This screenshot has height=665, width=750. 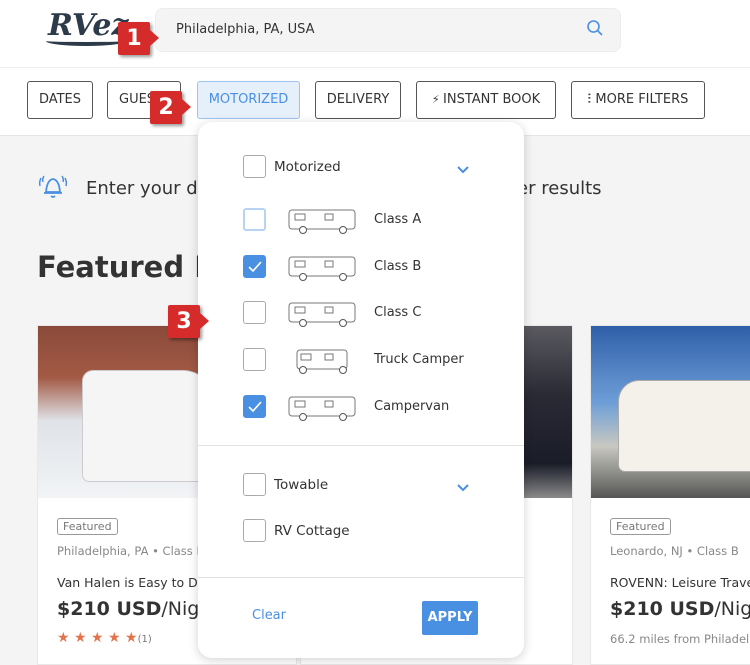 What do you see at coordinates (680, 582) in the screenshot?
I see `listing-title: ROVENN: Leisure Trave` at bounding box center [680, 582].